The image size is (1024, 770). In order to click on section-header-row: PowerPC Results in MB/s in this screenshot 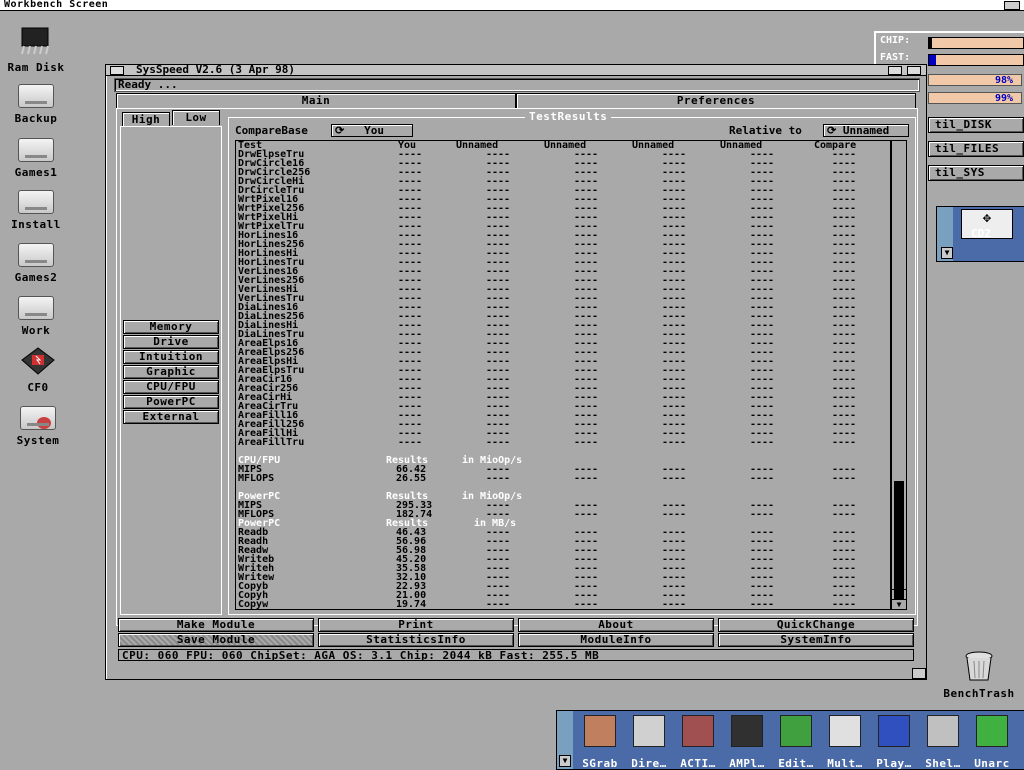, I will do `click(563, 524)`.